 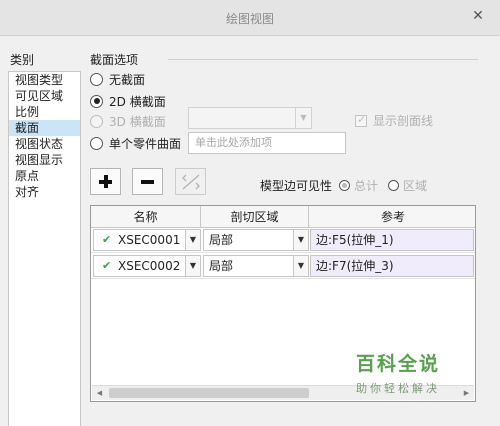 I want to click on watermark-title: 百科全说, so click(x=397, y=364).